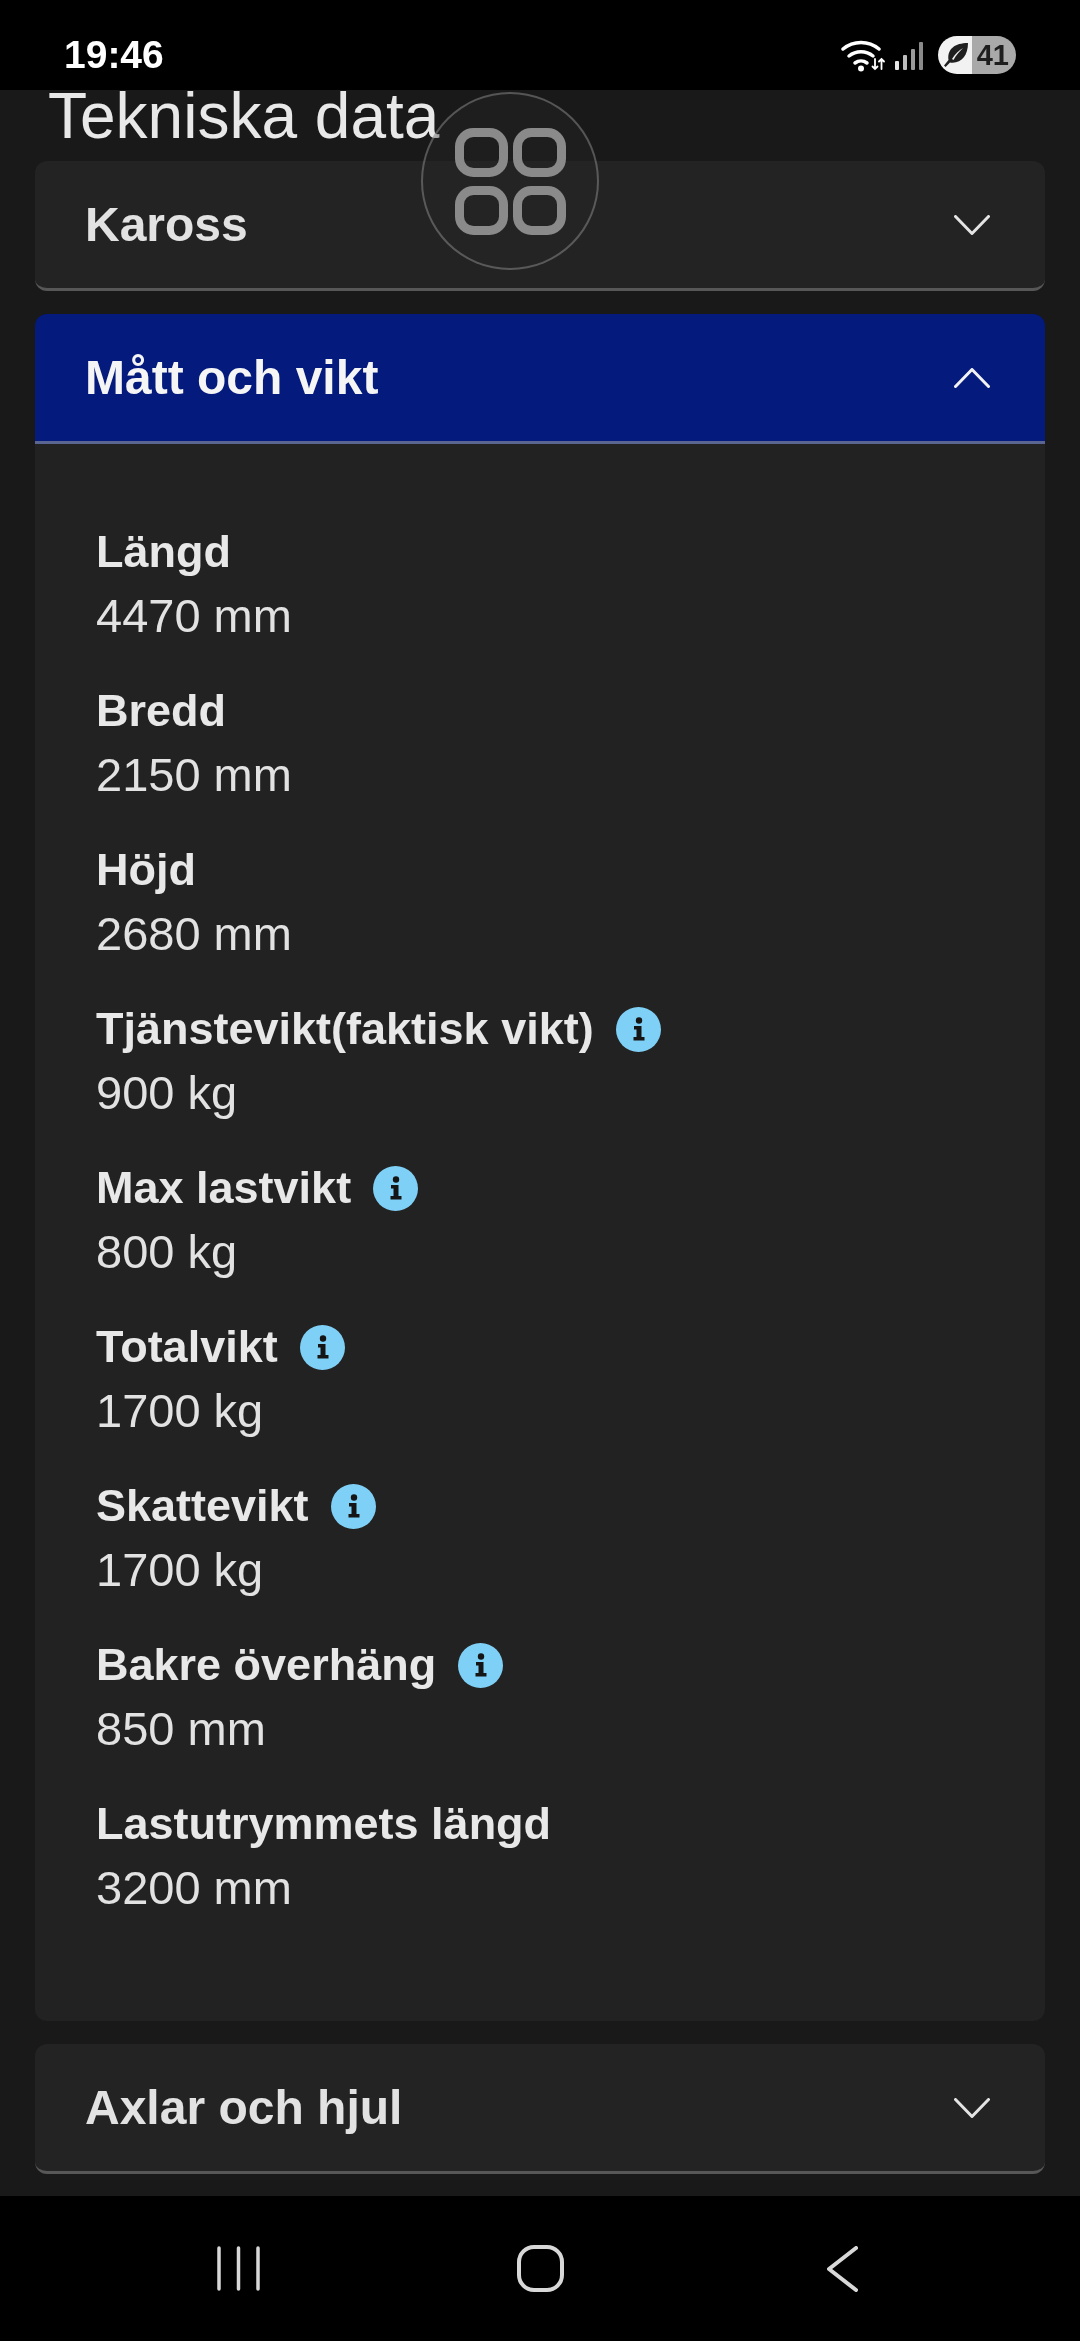 The width and height of the screenshot is (1080, 2341). I want to click on section-header: Mått och vikt, so click(540, 379).